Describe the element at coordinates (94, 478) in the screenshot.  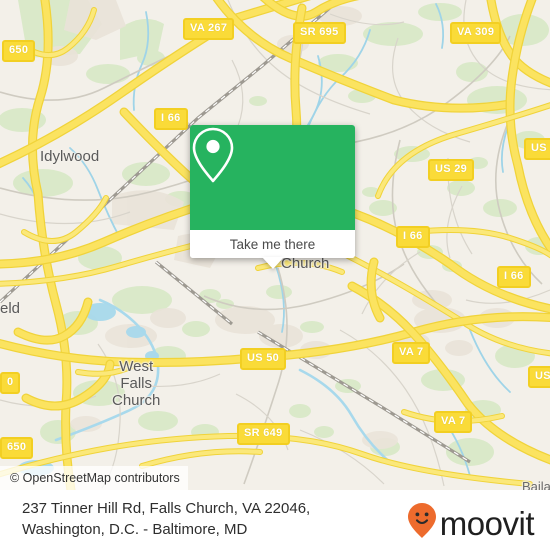
I see `map-attribution: © OpenStreetMap contributors` at that location.